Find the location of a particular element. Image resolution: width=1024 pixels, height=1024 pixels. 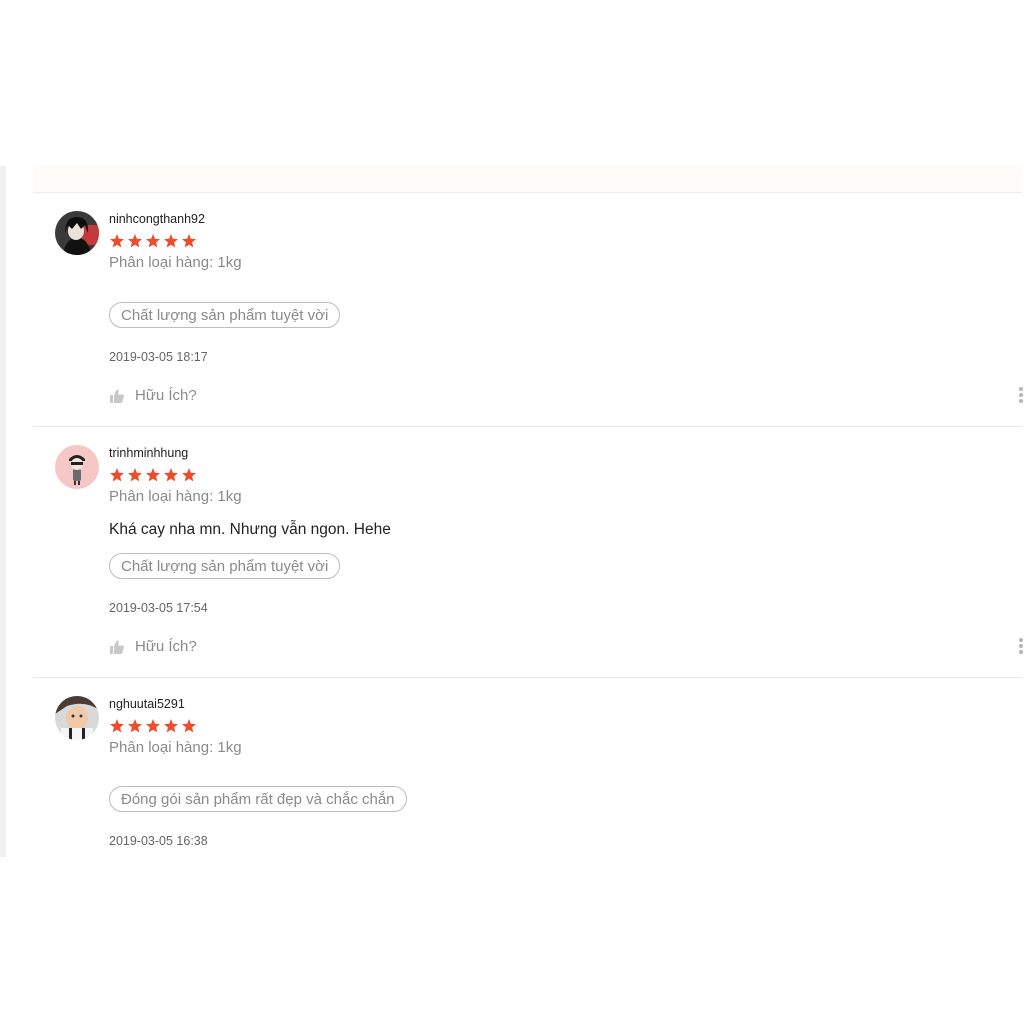

review-filter-banner is located at coordinates (527, 179).